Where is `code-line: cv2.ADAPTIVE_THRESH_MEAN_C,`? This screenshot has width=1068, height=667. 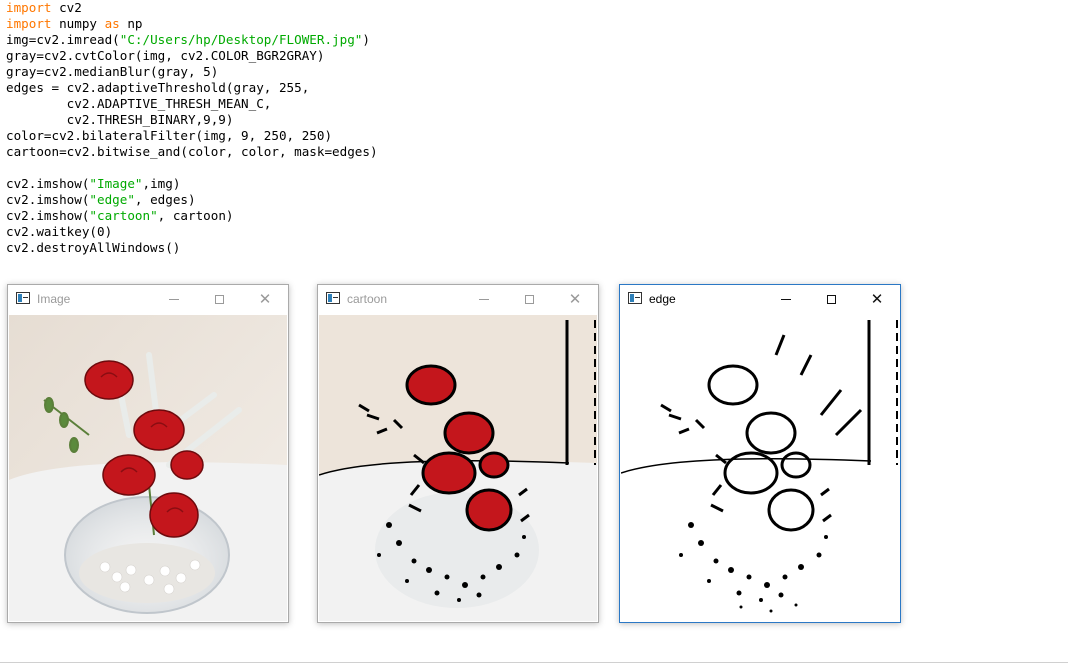 code-line: cv2.ADAPTIVE_THRESH_MEAN_C, is located at coordinates (192, 104).